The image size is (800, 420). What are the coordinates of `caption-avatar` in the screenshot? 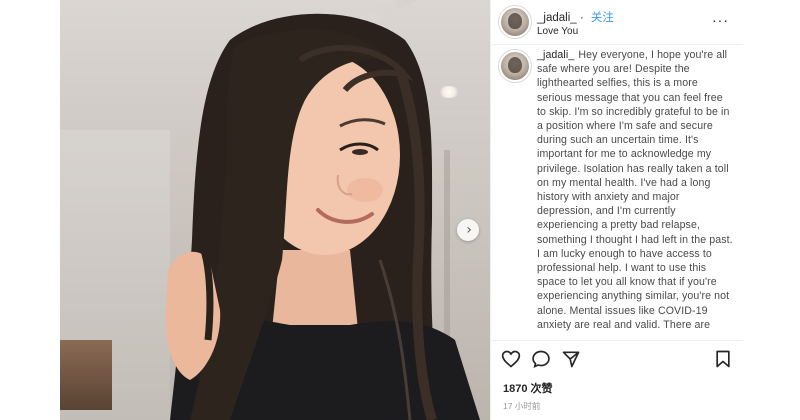 It's located at (515, 66).